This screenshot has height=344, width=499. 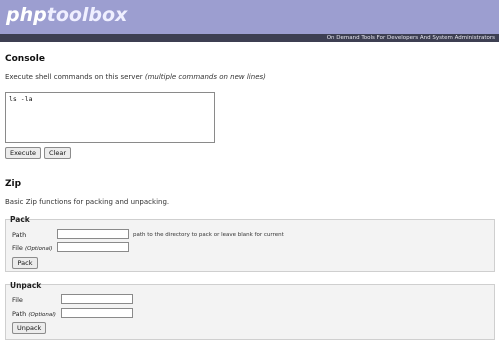 I want to click on pack-file-label: File (Optional), so click(x=32, y=248).